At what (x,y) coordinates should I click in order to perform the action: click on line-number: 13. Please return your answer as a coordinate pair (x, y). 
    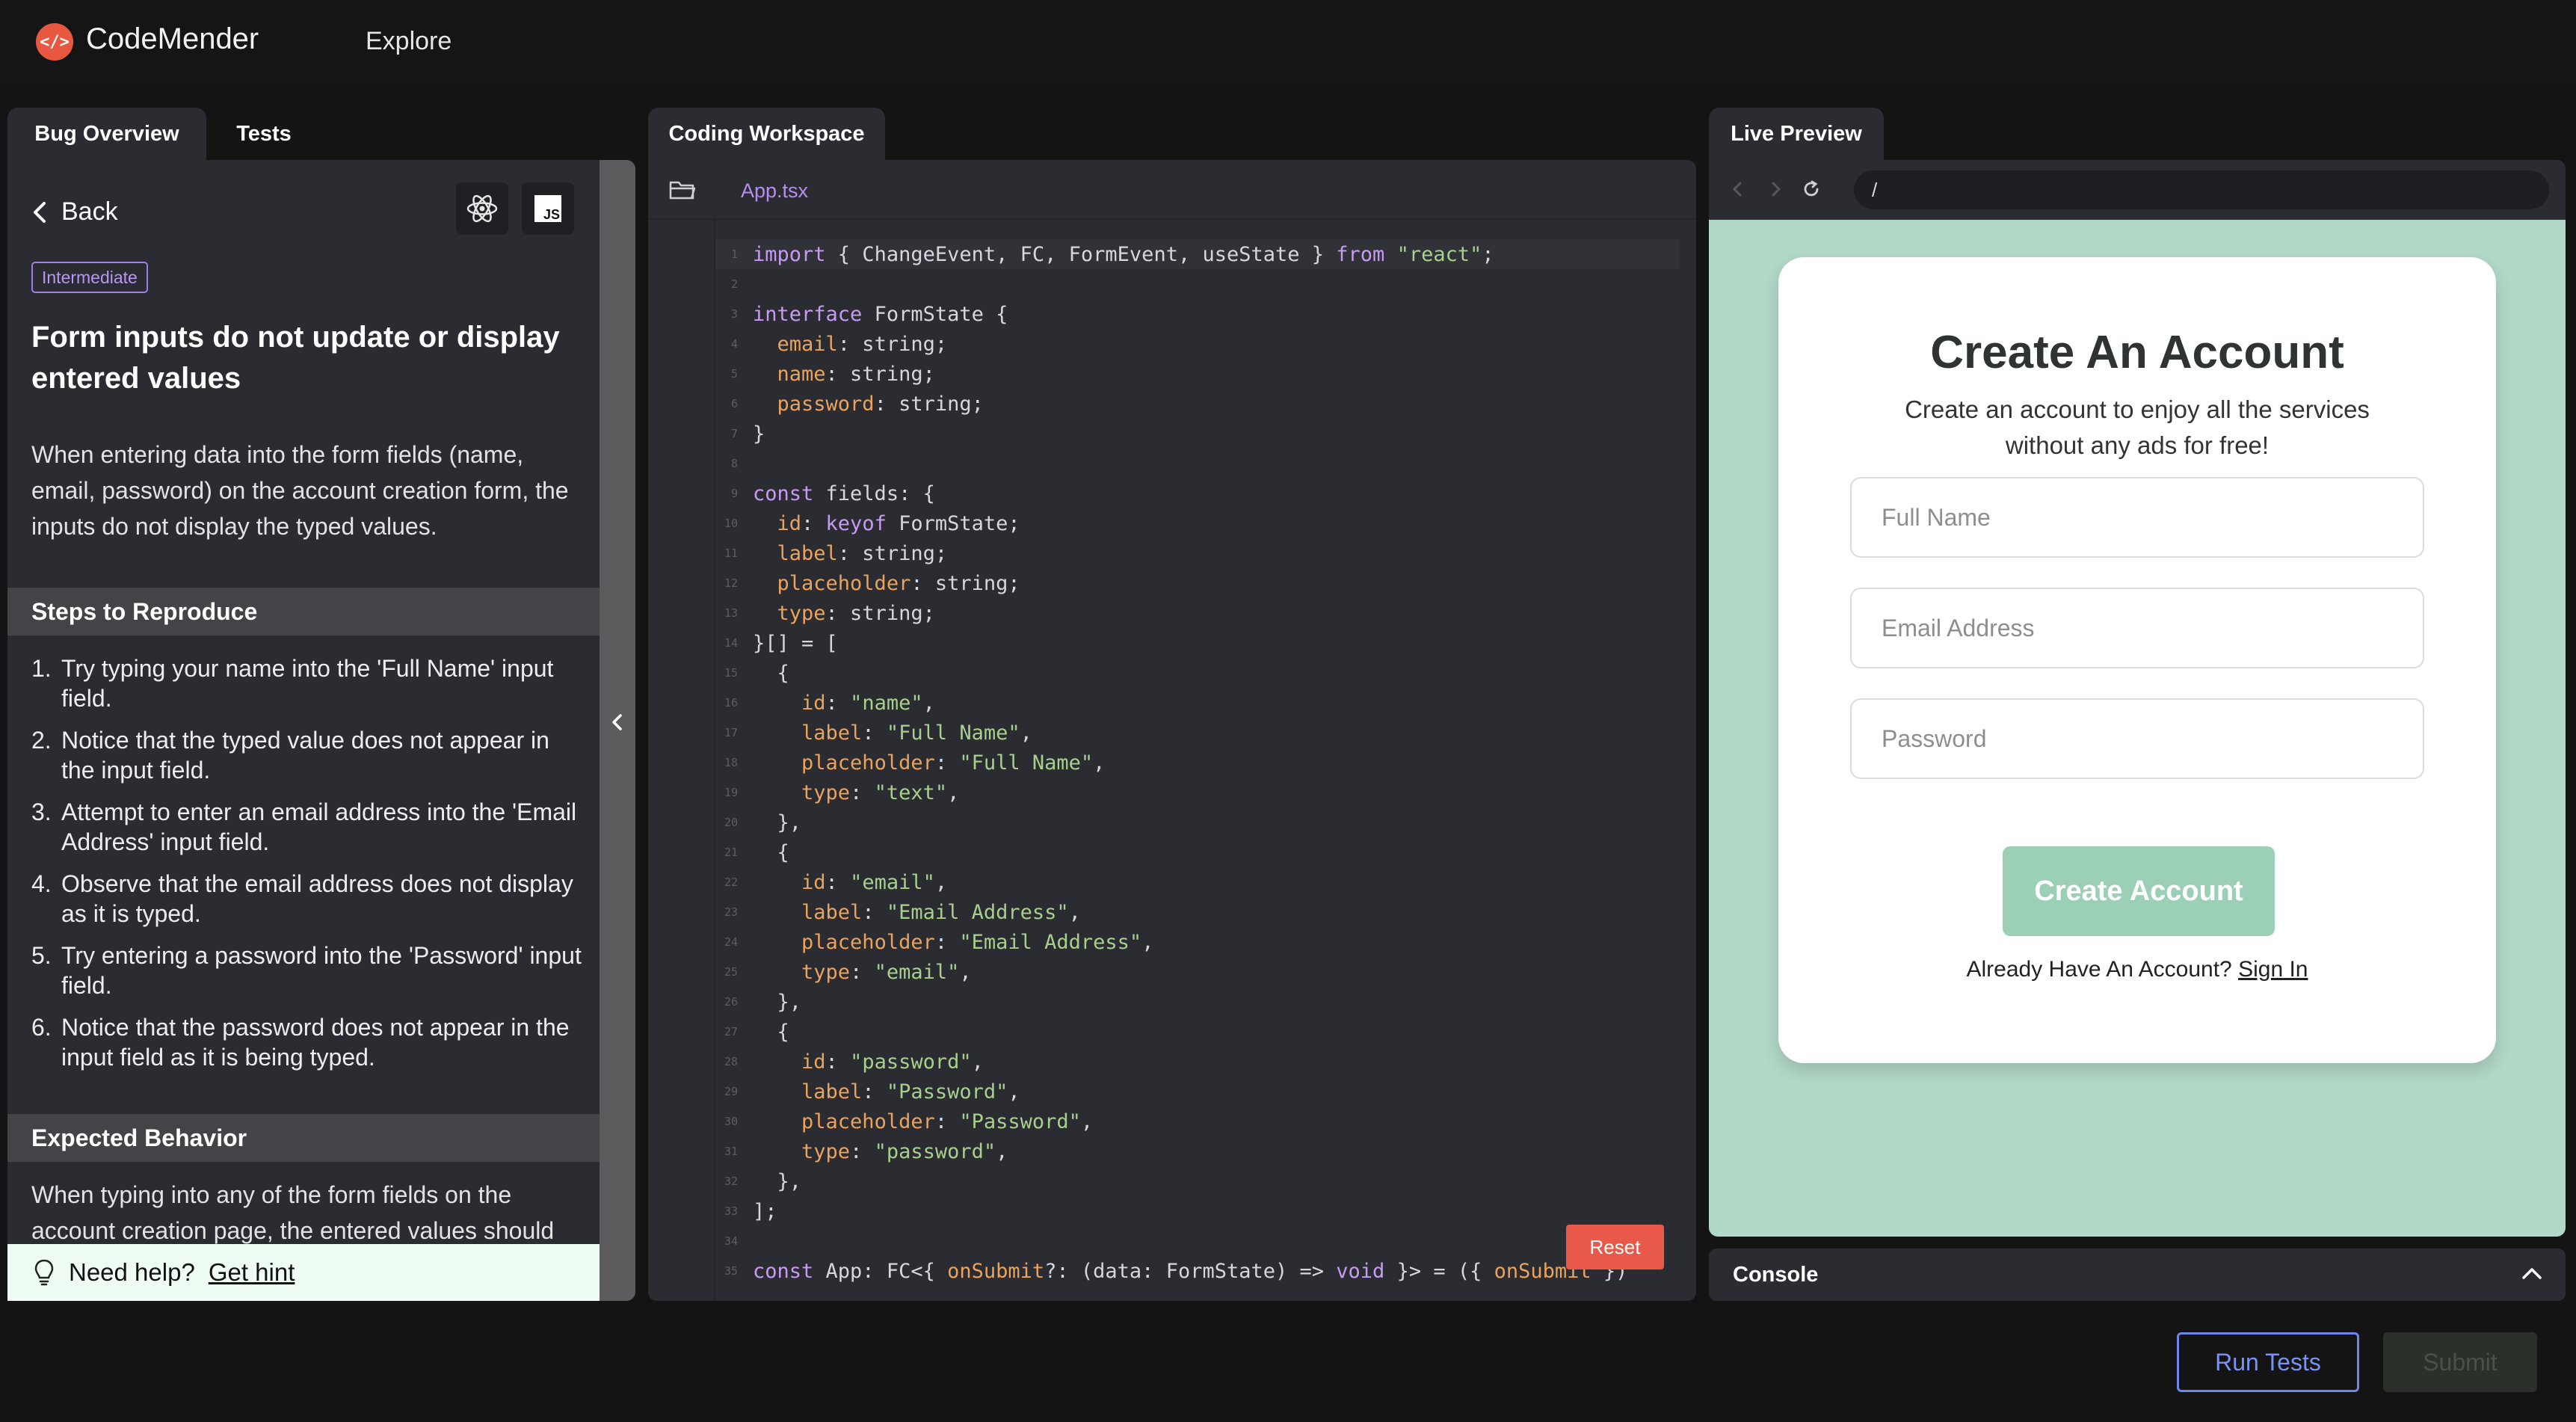
    Looking at the image, I should click on (731, 613).